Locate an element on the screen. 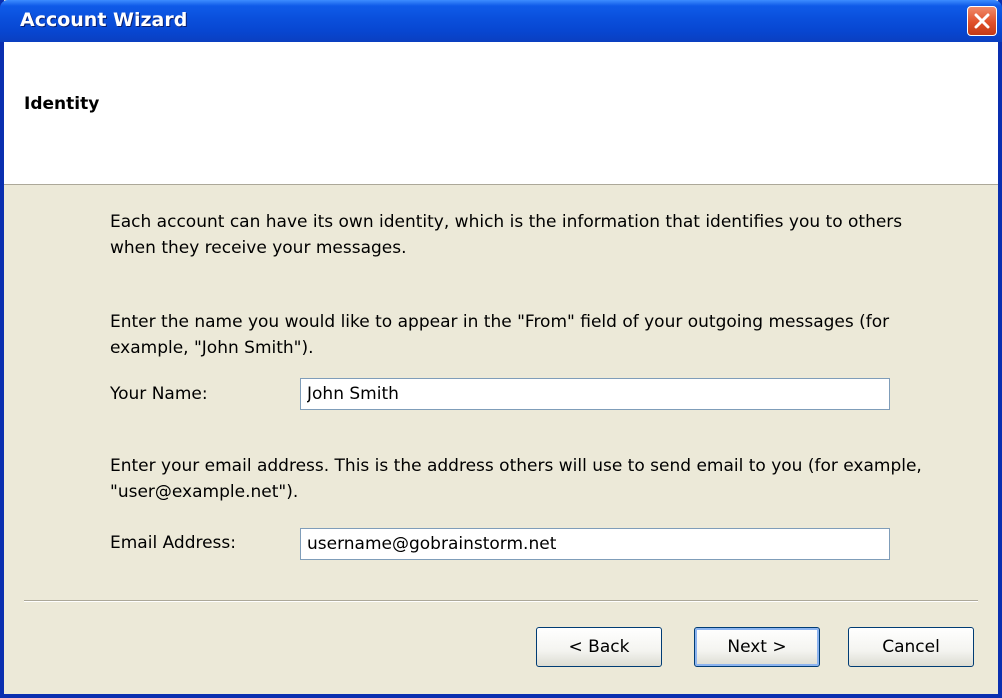  window-title: Account Wizard is located at coordinates (104, 20).